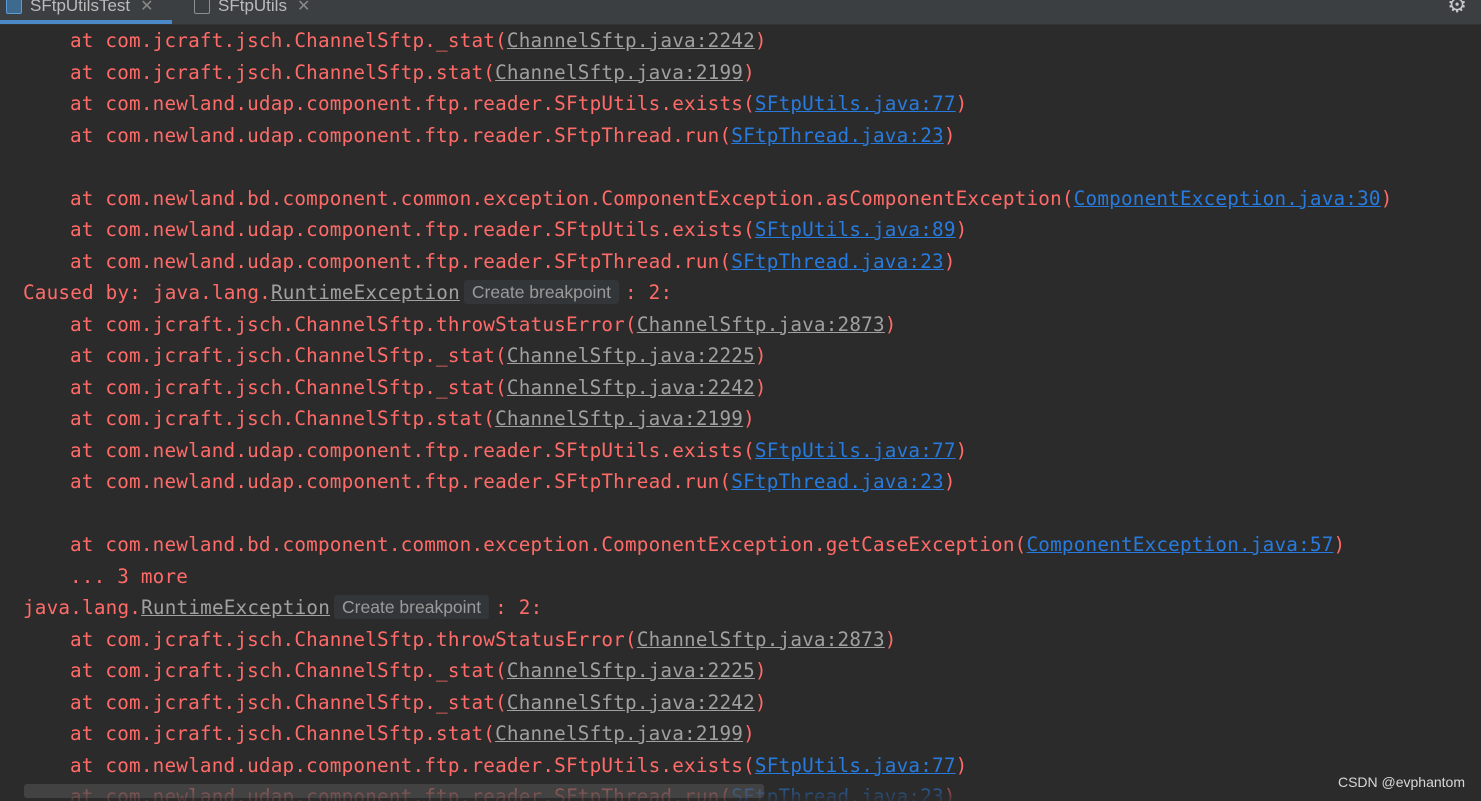 This screenshot has width=1481, height=801. Describe the element at coordinates (14, 7) in the screenshot. I see `test-file-icon` at that location.